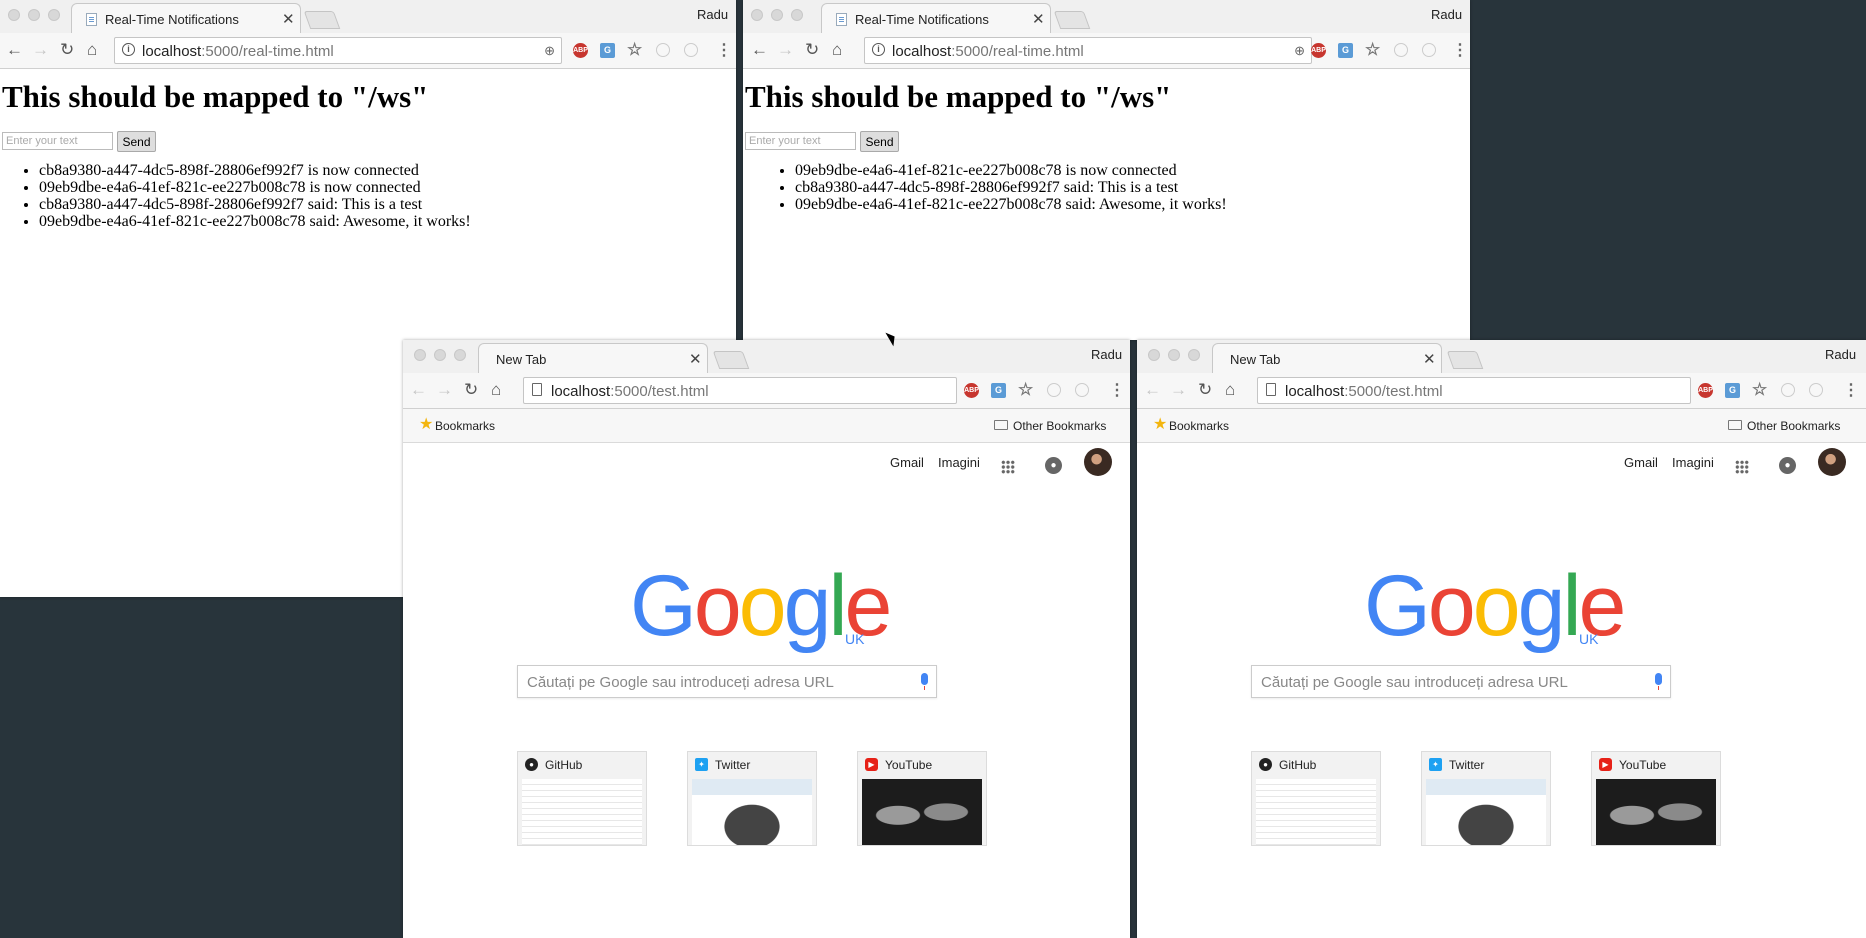 This screenshot has height=938, width=1866. Describe the element at coordinates (57, 141) in the screenshot. I see `message-input` at that location.